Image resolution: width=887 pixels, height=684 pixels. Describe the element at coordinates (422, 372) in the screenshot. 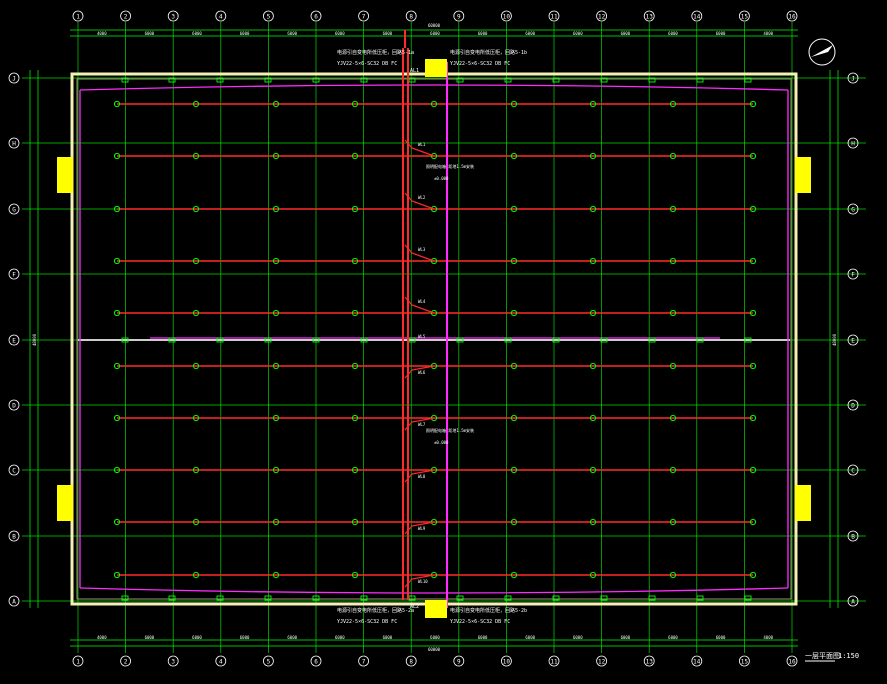

I see `circuit-label: WL6` at that location.